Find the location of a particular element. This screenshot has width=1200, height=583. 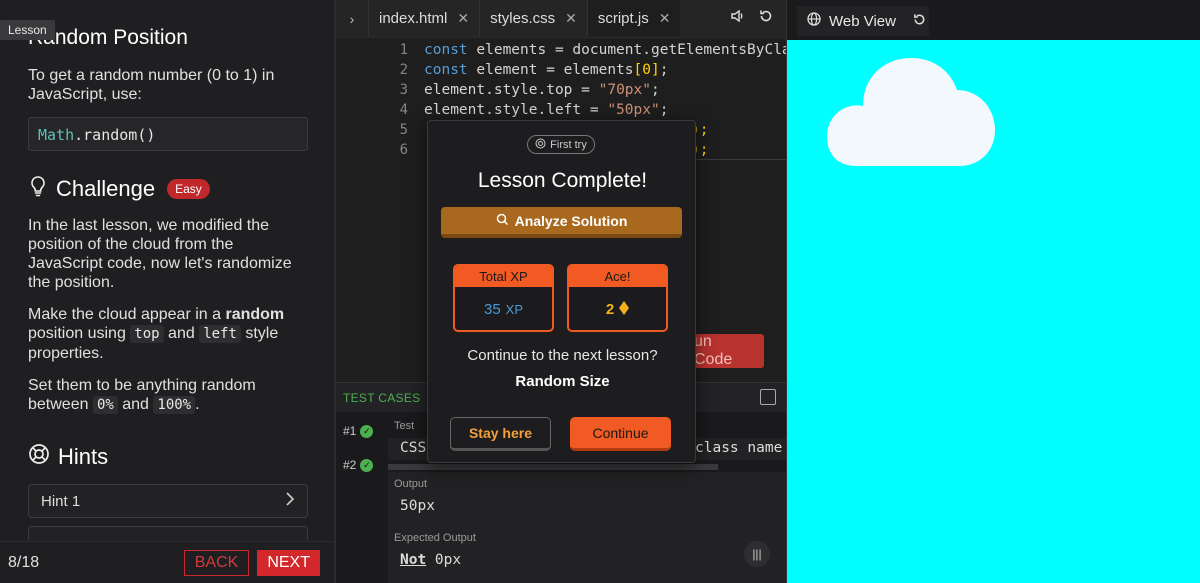

challenge-header: Challenge Easy is located at coordinates (168, 188).